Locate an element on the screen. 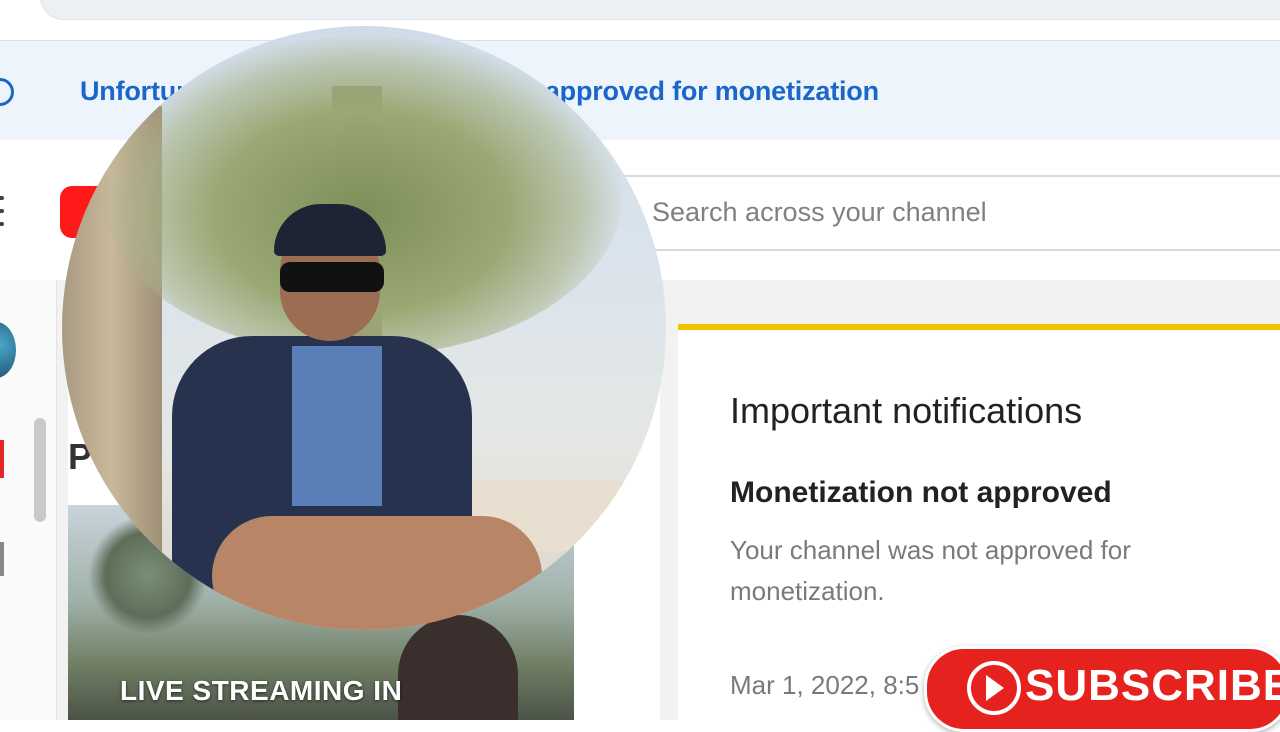 Image resolution: width=1280 pixels, height=732 pixels. menu-icon is located at coordinates (2, 211).